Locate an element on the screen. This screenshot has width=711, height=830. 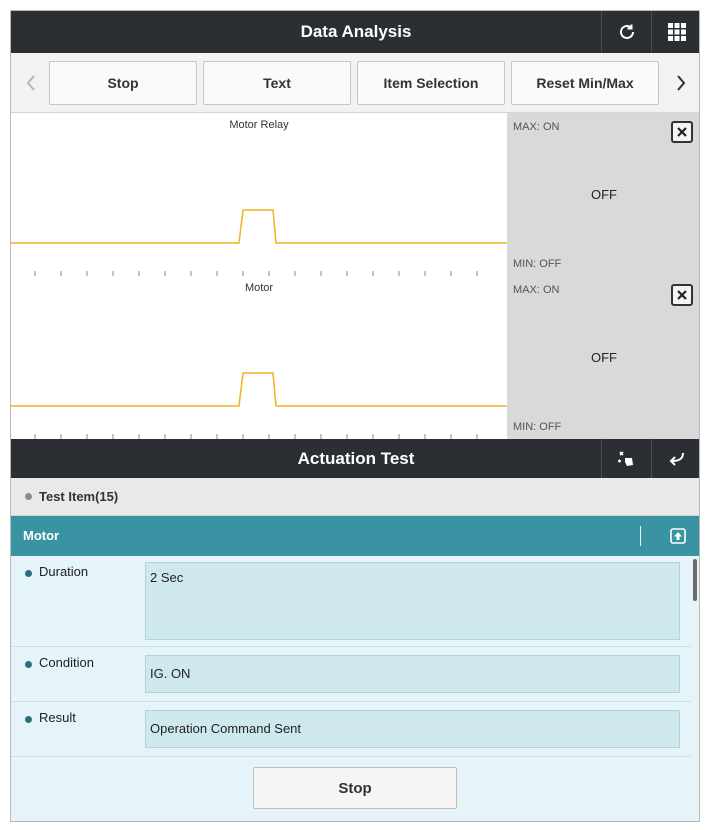
scroll-right-button is located at coordinates (681, 83).